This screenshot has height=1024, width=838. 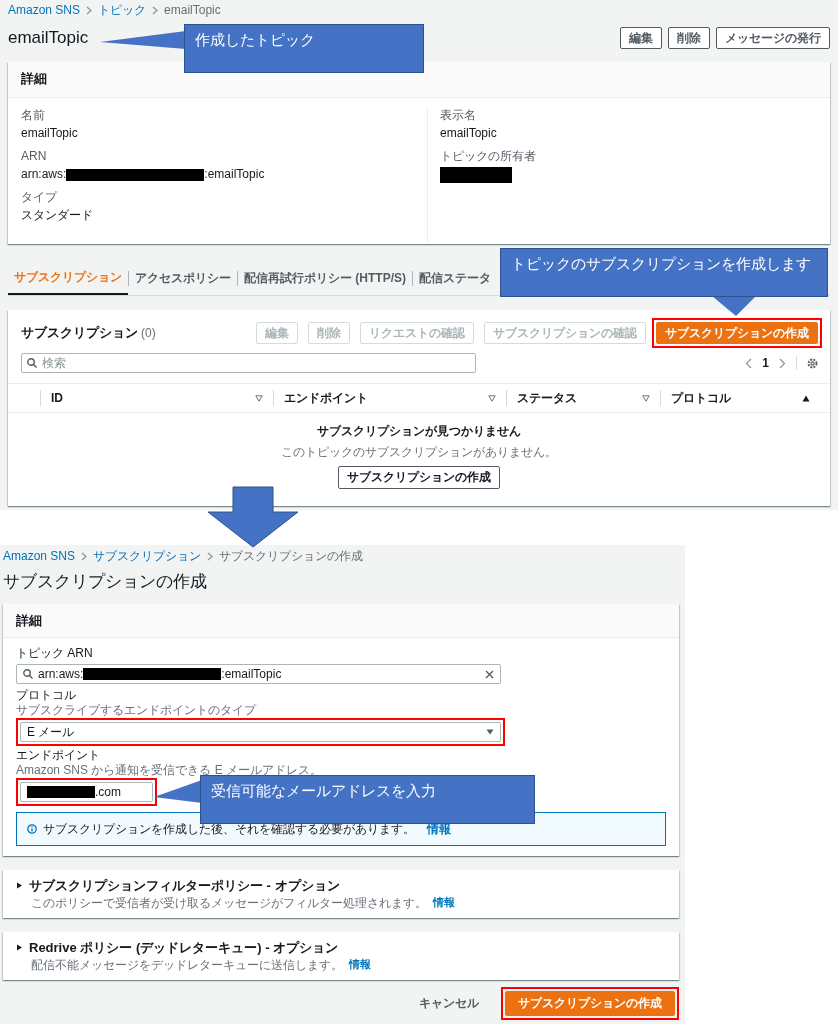 What do you see at coordinates (40, 197) in the screenshot?
I see `field-label: タイプ` at bounding box center [40, 197].